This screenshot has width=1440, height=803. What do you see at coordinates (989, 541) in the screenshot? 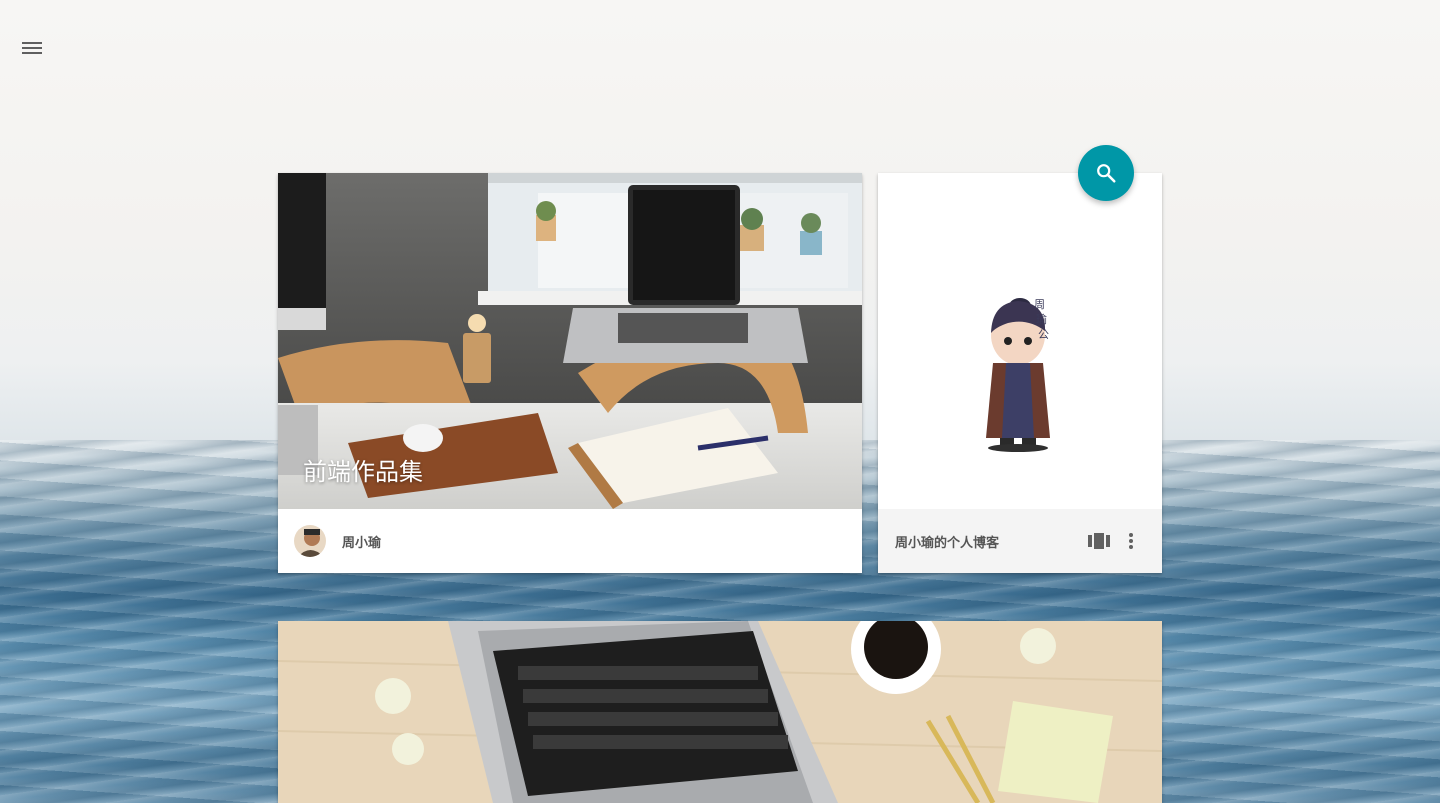
I see `blog-title: 周小瑜的个人博客` at bounding box center [989, 541].